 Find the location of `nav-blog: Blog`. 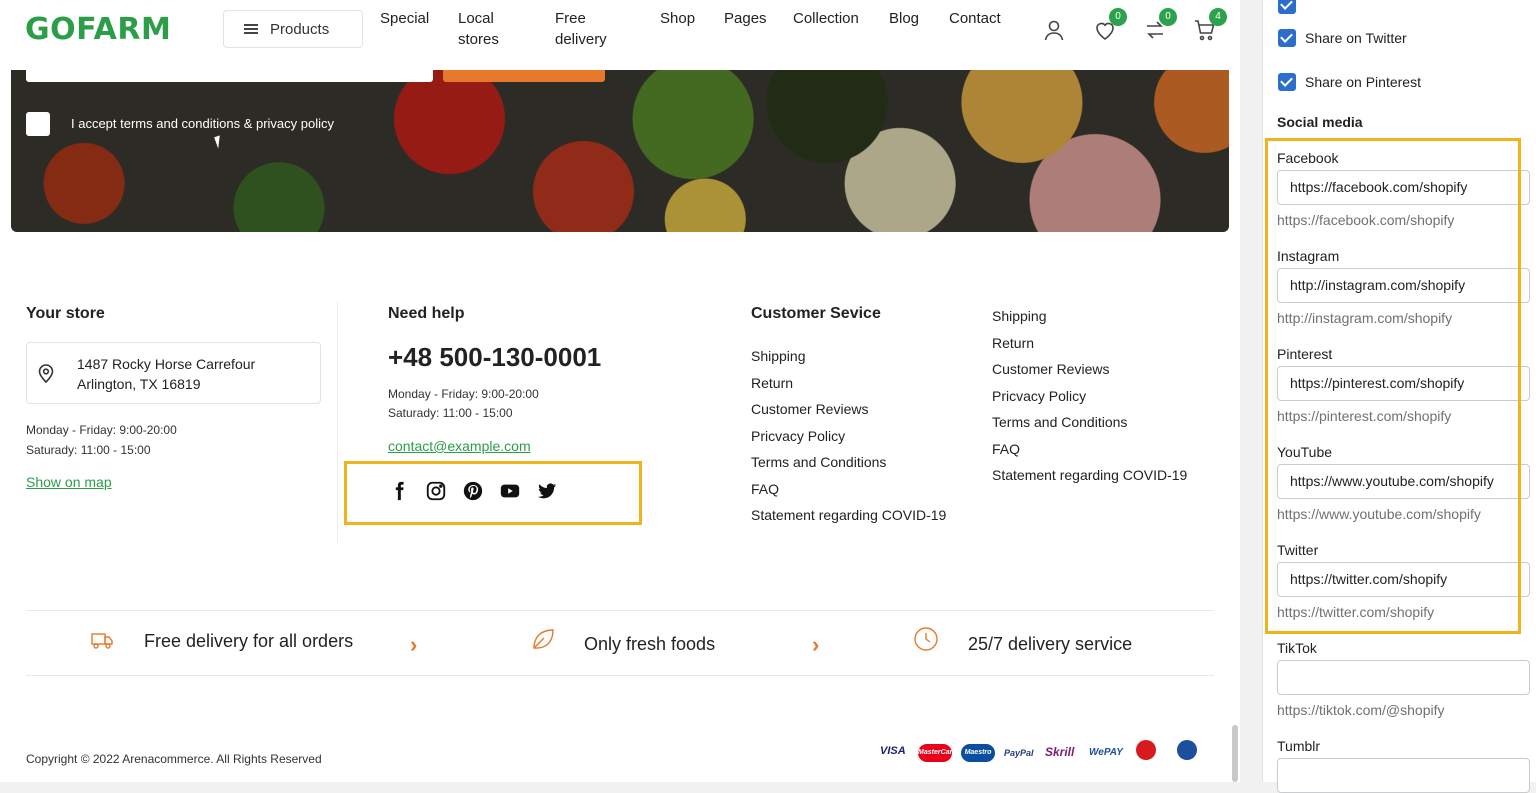

nav-blog: Blog is located at coordinates (904, 18).